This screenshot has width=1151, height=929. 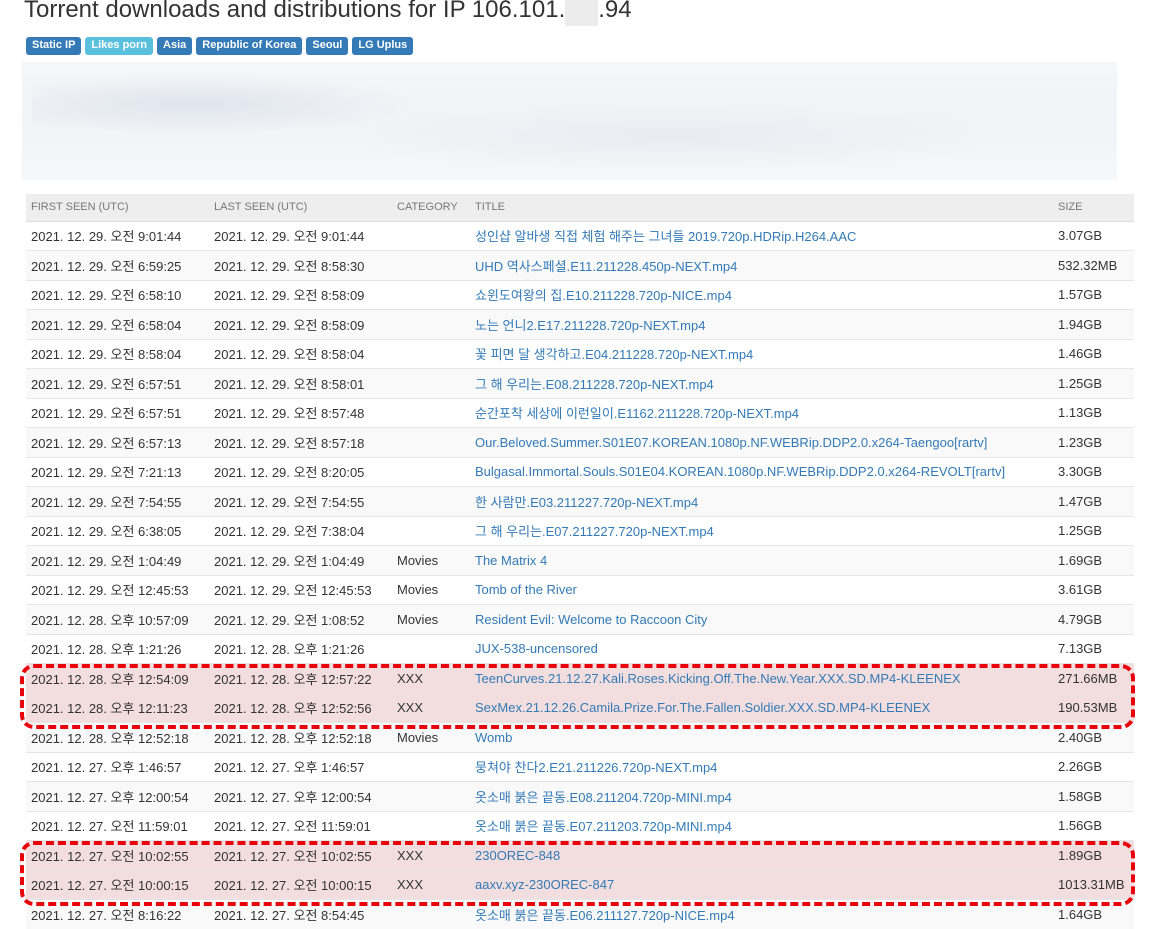 I want to click on torrent-title-link: 옷소매 붉은 끝동.E06.211127.720p-NICE.mp4, so click(x=605, y=915).